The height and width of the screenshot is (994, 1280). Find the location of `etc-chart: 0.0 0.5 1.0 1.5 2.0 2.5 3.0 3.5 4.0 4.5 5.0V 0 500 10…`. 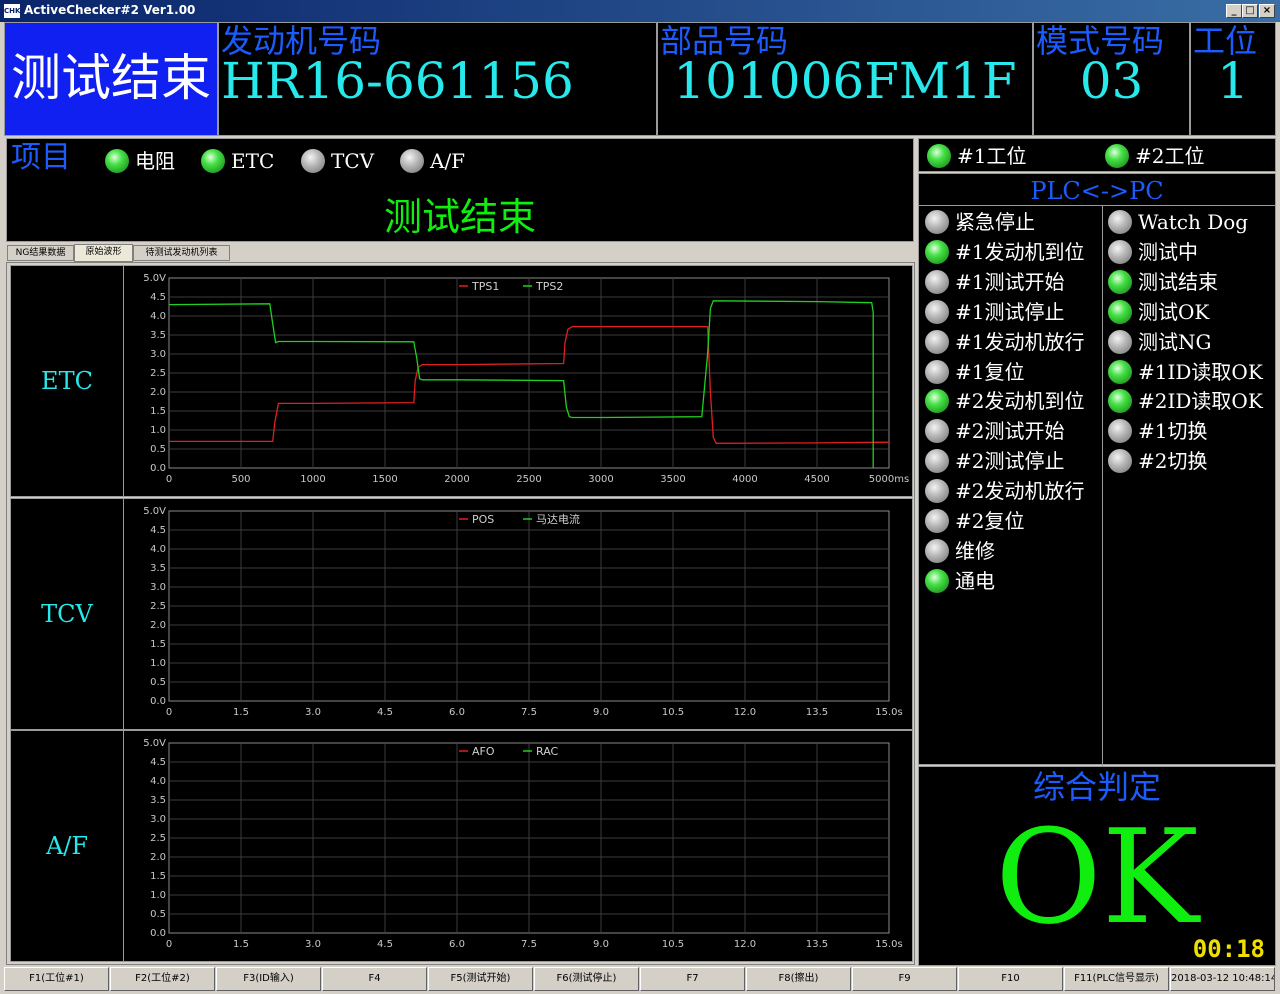

etc-chart: 0.0 0.5 1.0 1.5 2.0 2.5 3.0 3.5 4.0 4.5 5.0V 0 500 10… is located at coordinates (526, 379).